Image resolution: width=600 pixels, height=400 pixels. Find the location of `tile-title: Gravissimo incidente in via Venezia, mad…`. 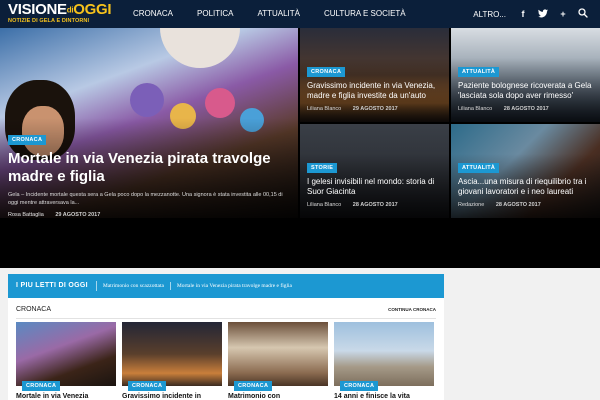

tile-title: Gravissimo incidente in via Venezia, mad… is located at coordinates (376, 91).